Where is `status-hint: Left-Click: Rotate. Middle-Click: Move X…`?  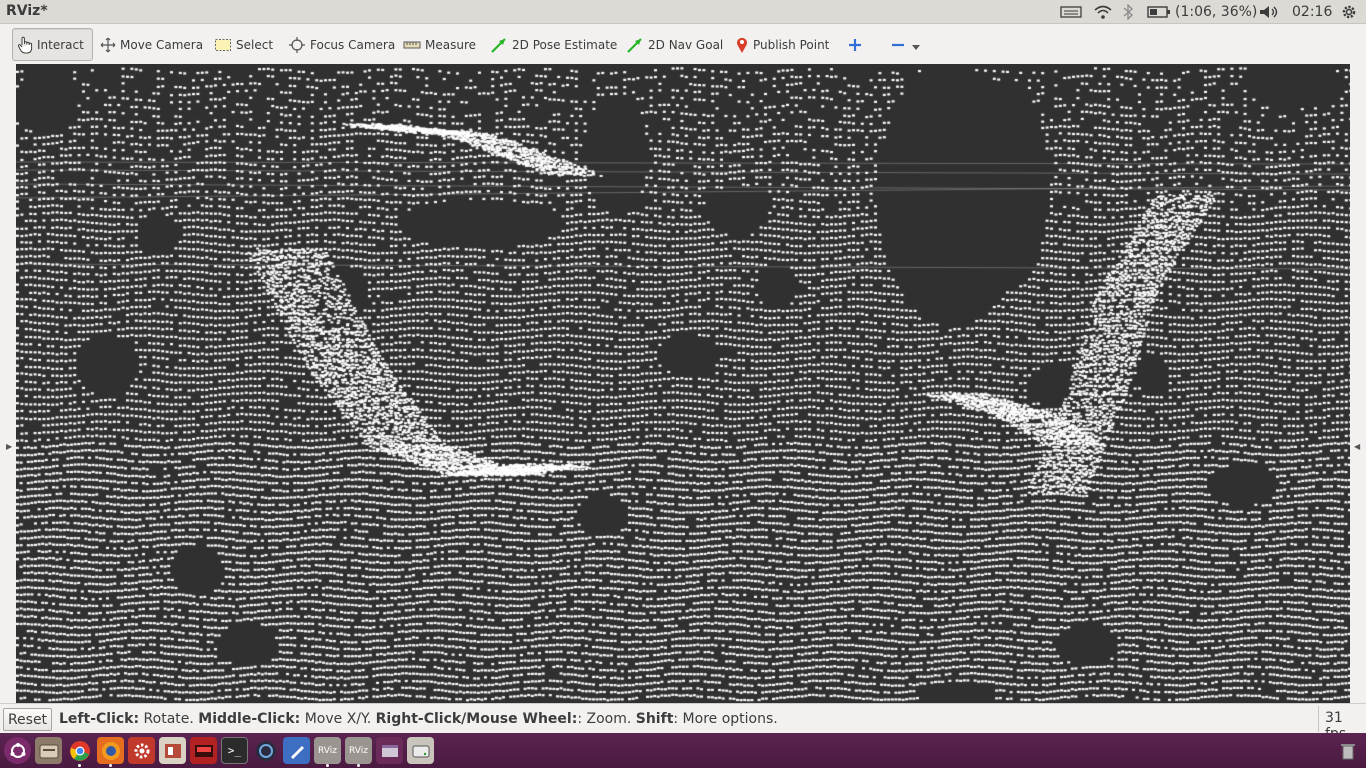
status-hint: Left-Click: Rotate. Middle-Click: Move X… is located at coordinates (418, 719).